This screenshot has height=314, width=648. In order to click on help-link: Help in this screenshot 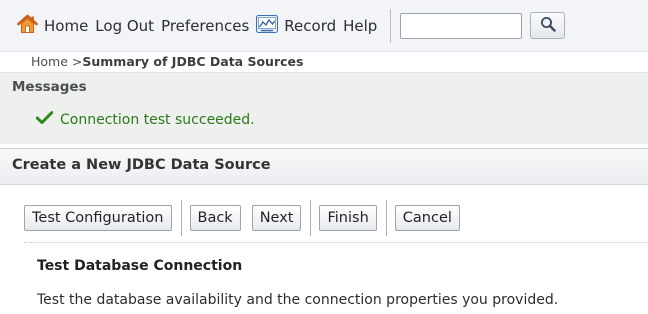, I will do `click(360, 26)`.